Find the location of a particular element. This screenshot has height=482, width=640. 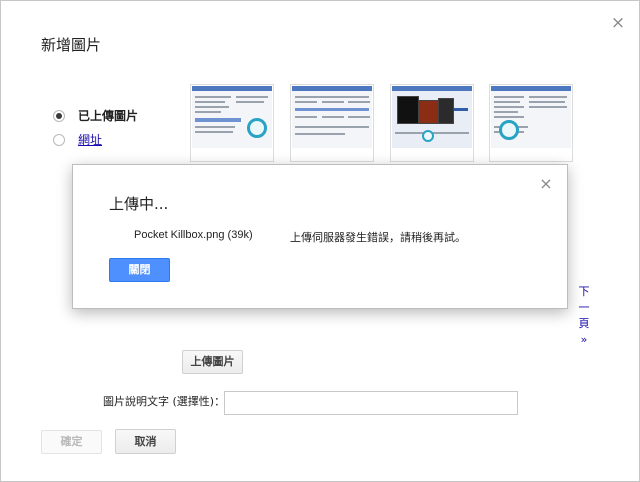

ok-button: 確定 is located at coordinates (71, 442).